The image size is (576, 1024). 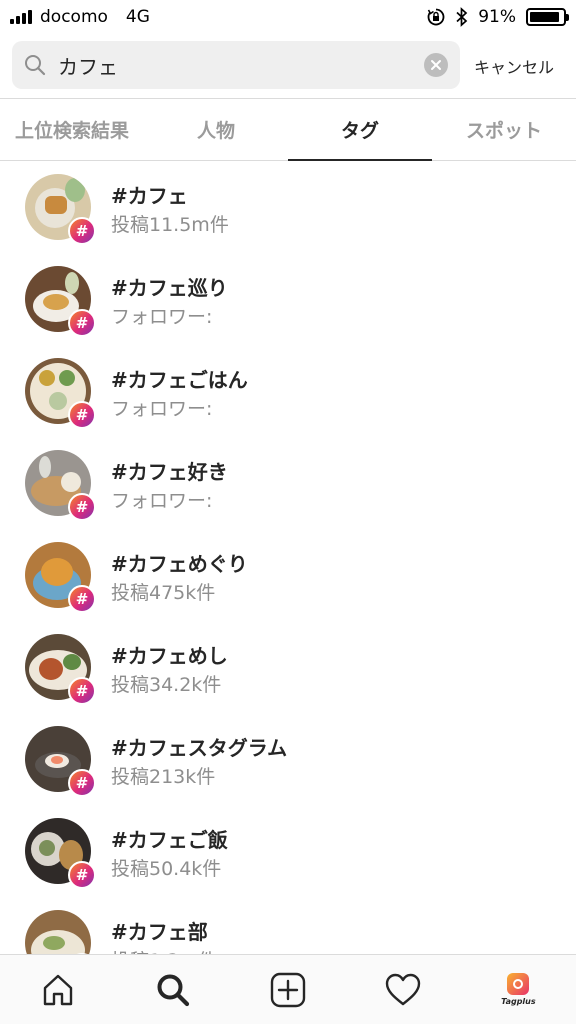 I want to click on home-icon, so click(x=57, y=989).